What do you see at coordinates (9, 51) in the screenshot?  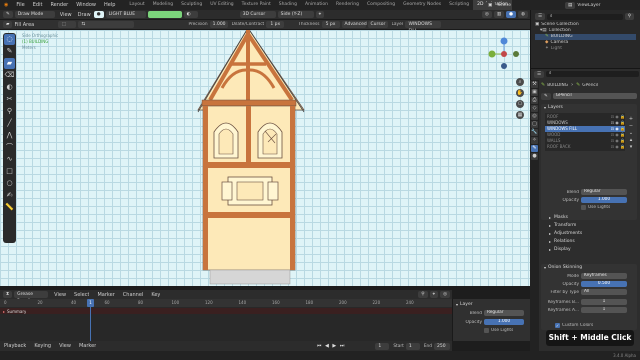 I see `draw-icon: ✎` at bounding box center [9, 51].